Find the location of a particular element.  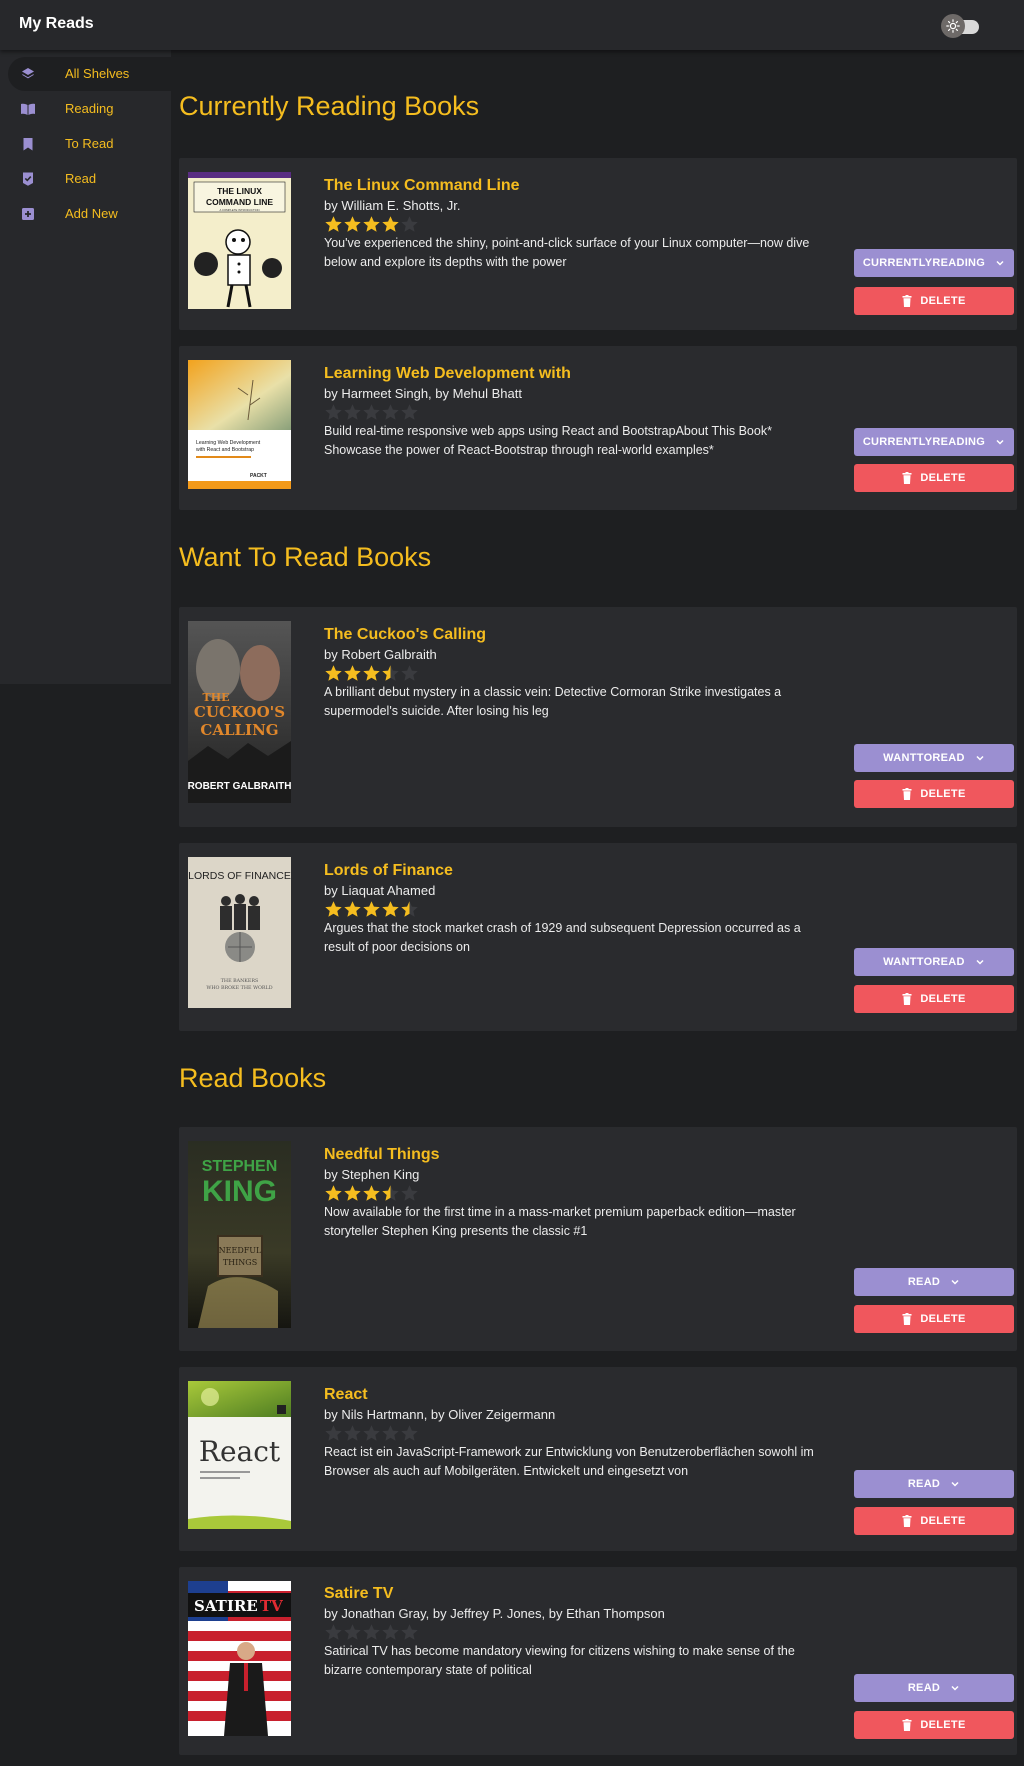

book-authors: by Liaquat Ahamed is located at coordinates (380, 890).